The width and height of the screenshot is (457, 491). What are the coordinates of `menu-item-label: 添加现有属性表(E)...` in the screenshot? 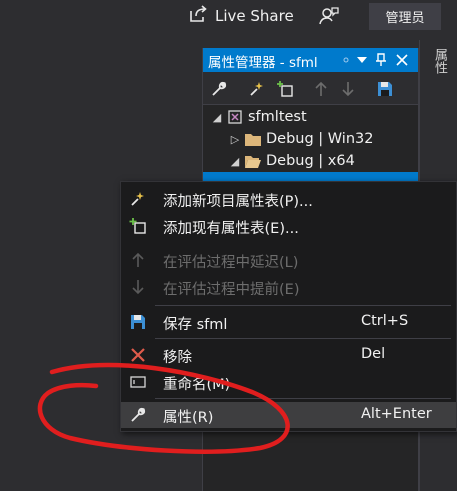 It's located at (231, 229).